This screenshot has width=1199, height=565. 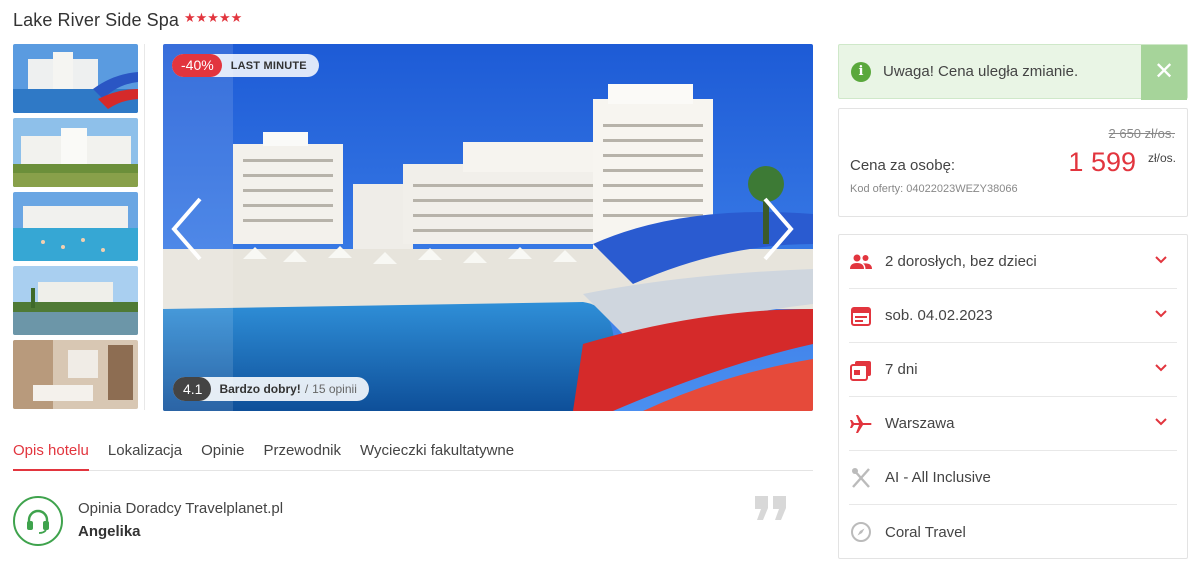 I want to click on people-icon, so click(x=861, y=261).